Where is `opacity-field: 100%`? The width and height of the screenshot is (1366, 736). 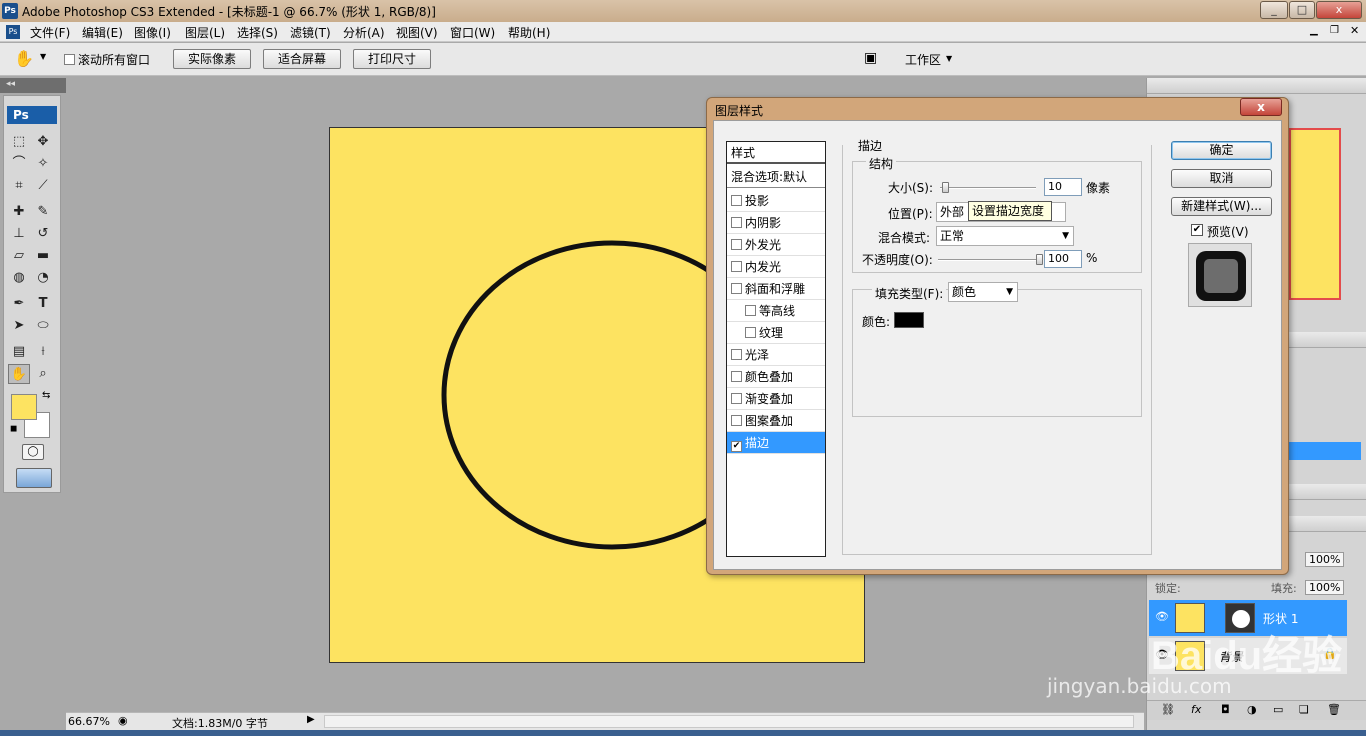 opacity-field: 100% is located at coordinates (1325, 559).